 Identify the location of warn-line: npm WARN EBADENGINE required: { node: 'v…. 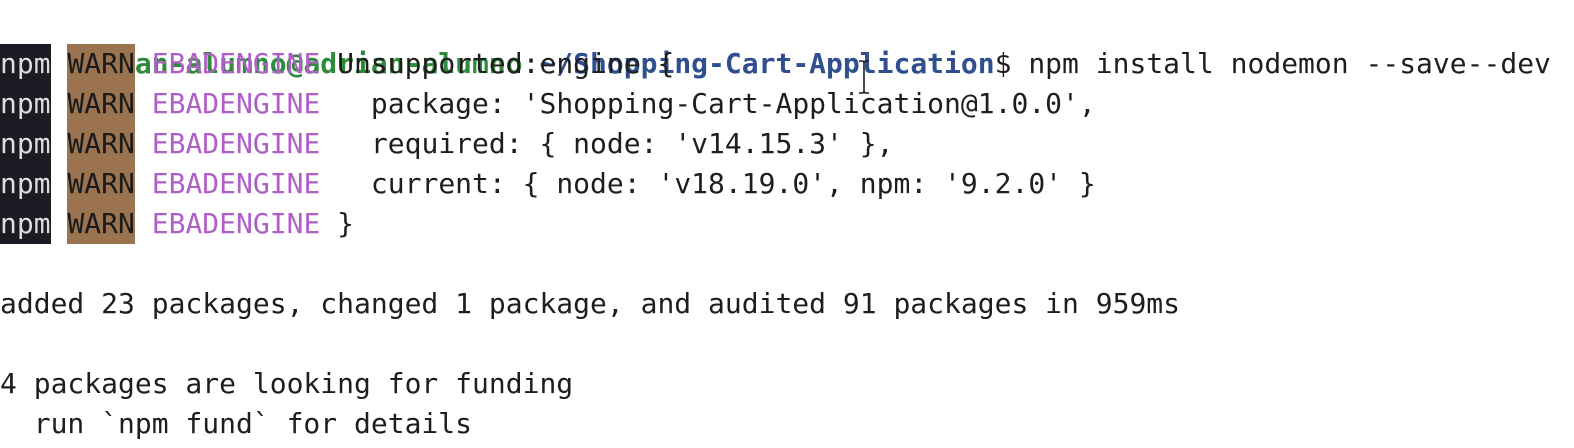
(787, 144).